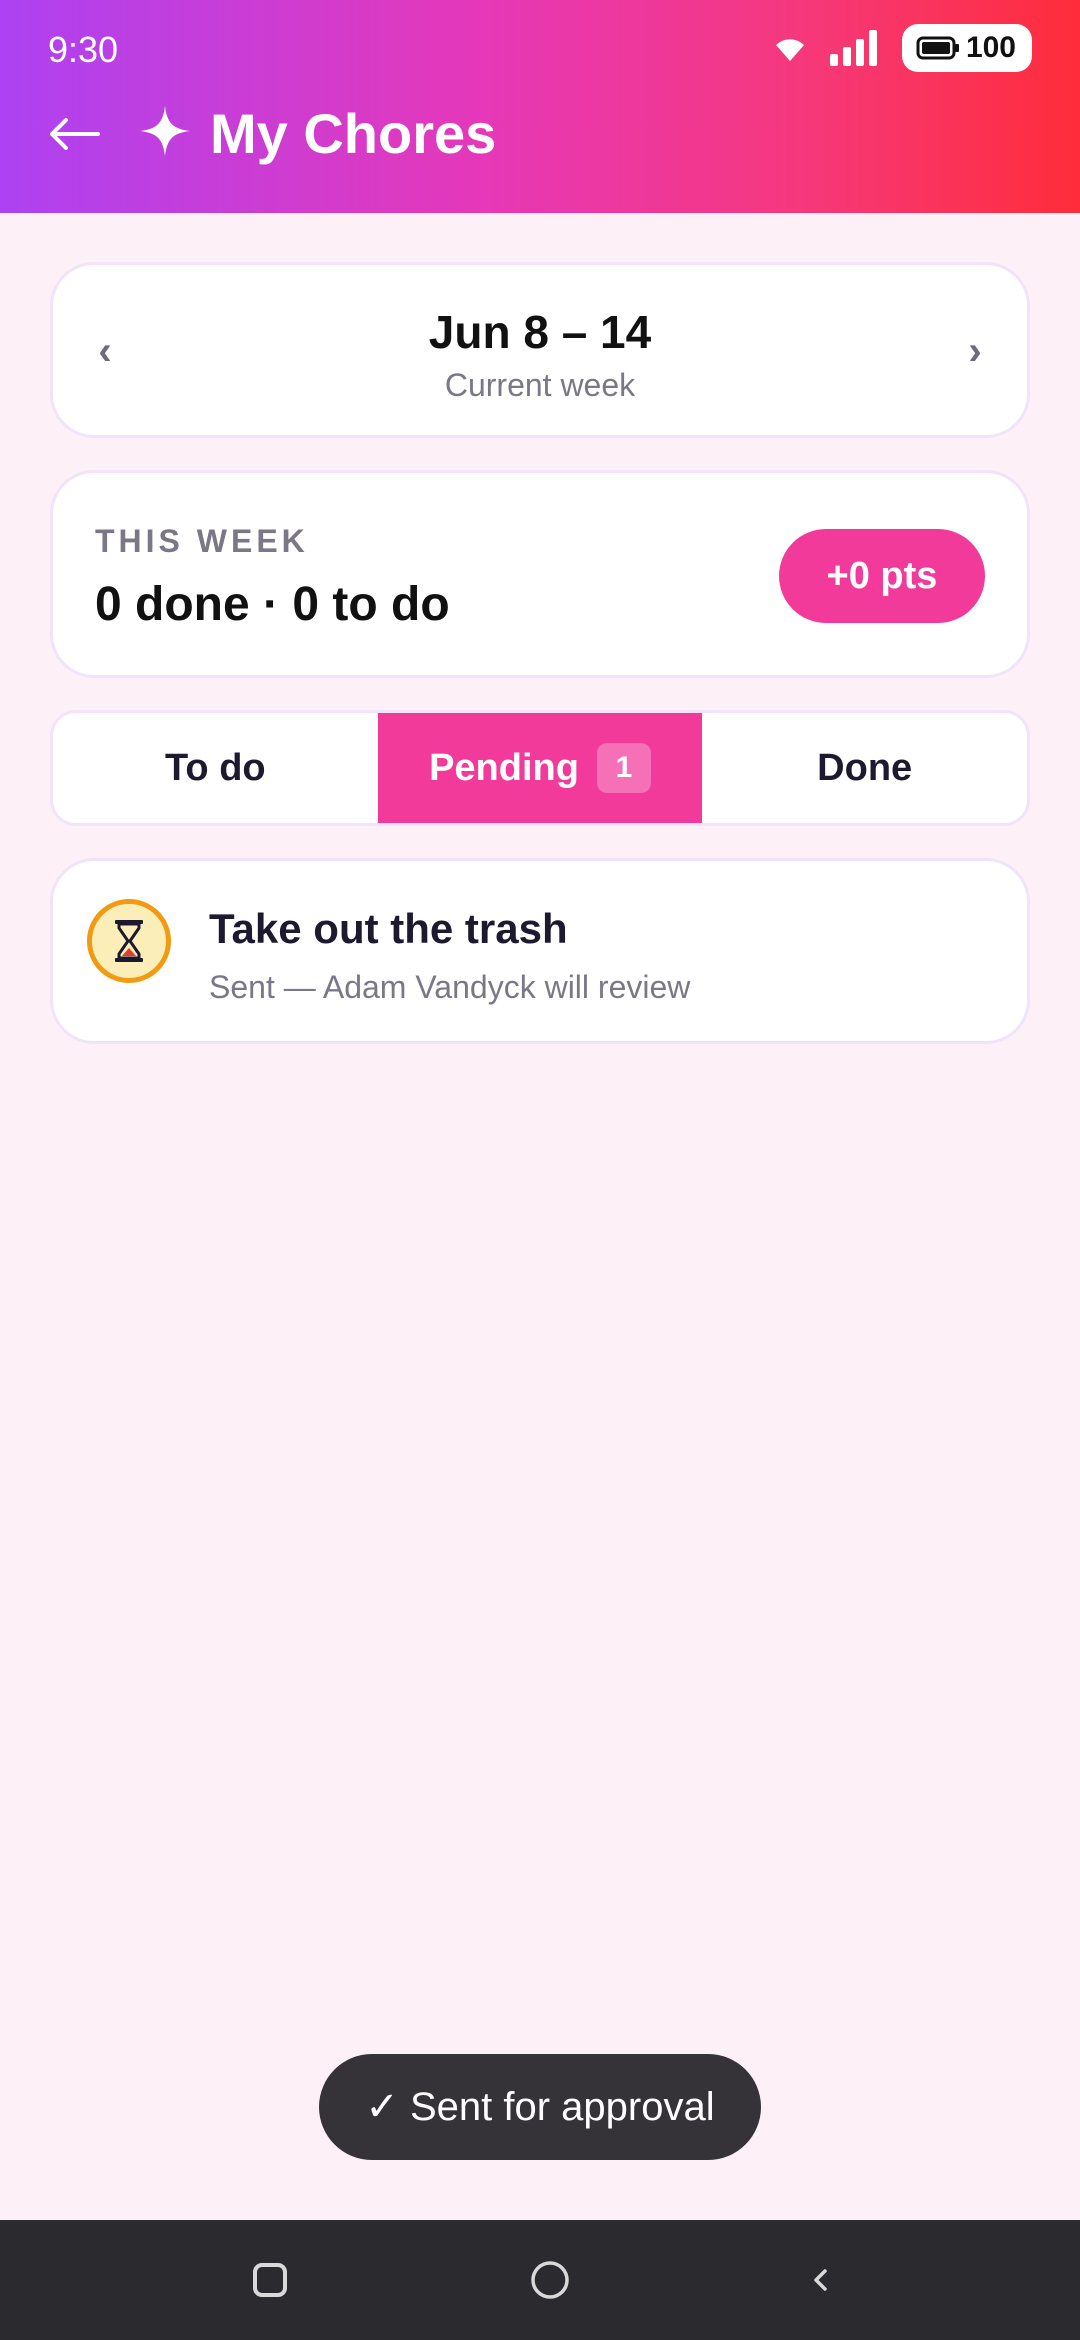 The height and width of the screenshot is (2340, 1080). Describe the element at coordinates (938, 48) in the screenshot. I see `battery-icon` at that location.